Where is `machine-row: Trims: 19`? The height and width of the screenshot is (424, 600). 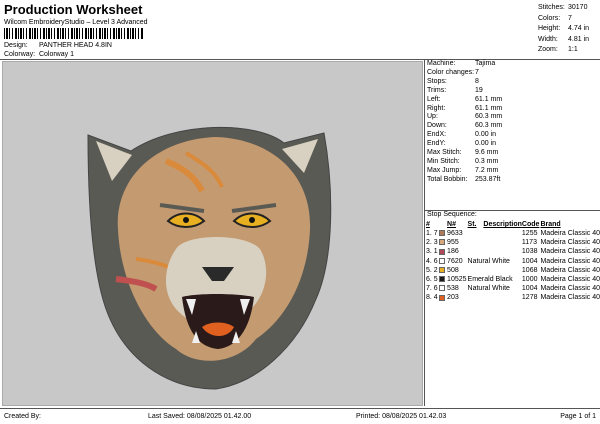
machine-row: Trims: 19 is located at coordinates (512, 91).